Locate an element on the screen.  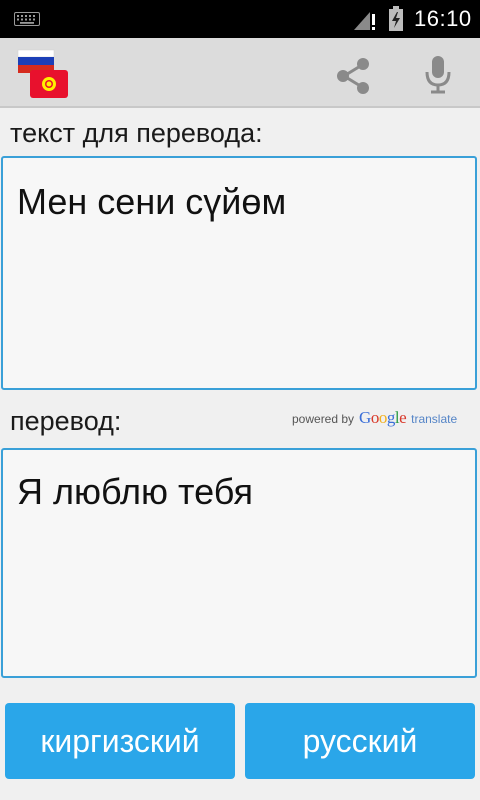
source-language-button: киргизский is located at coordinates (120, 741).